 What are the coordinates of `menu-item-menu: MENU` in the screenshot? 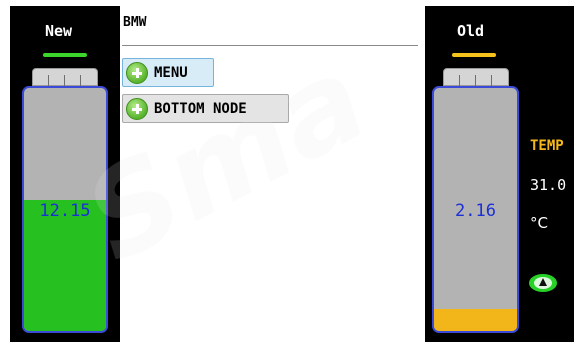 It's located at (168, 72).